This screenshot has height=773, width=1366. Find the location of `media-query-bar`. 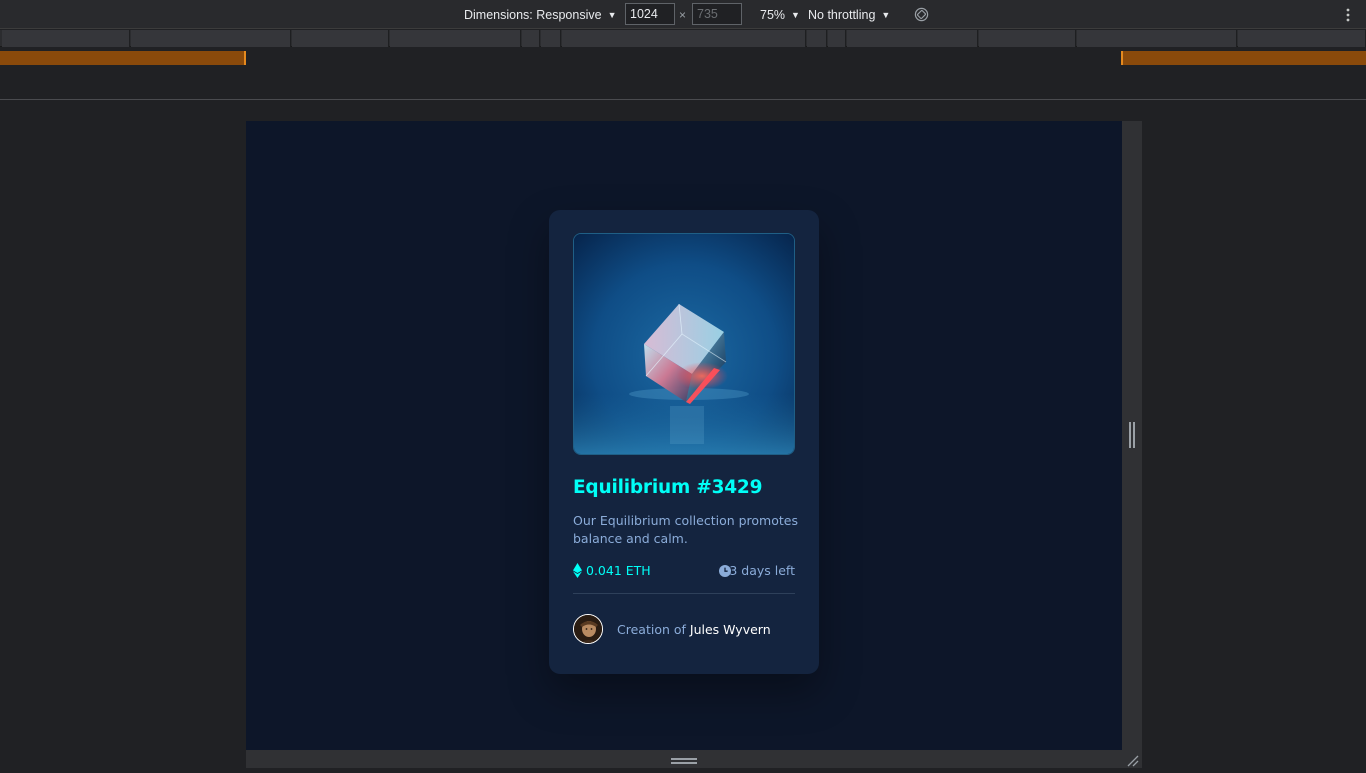

media-query-bar is located at coordinates (683, 38).